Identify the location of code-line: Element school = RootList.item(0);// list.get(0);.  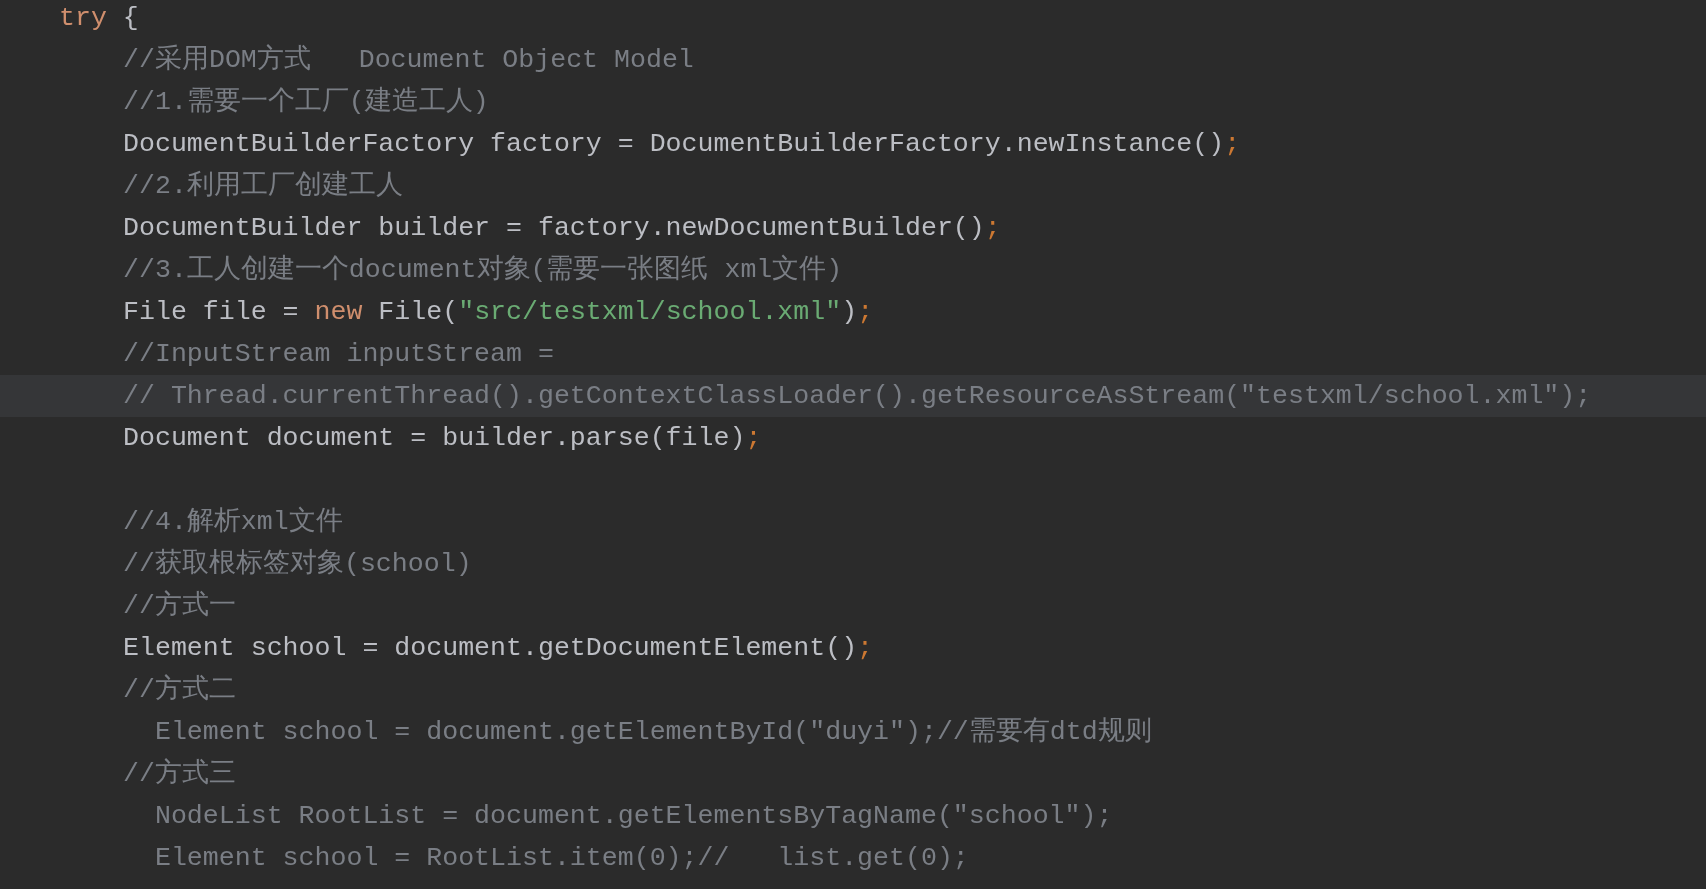
(561, 858).